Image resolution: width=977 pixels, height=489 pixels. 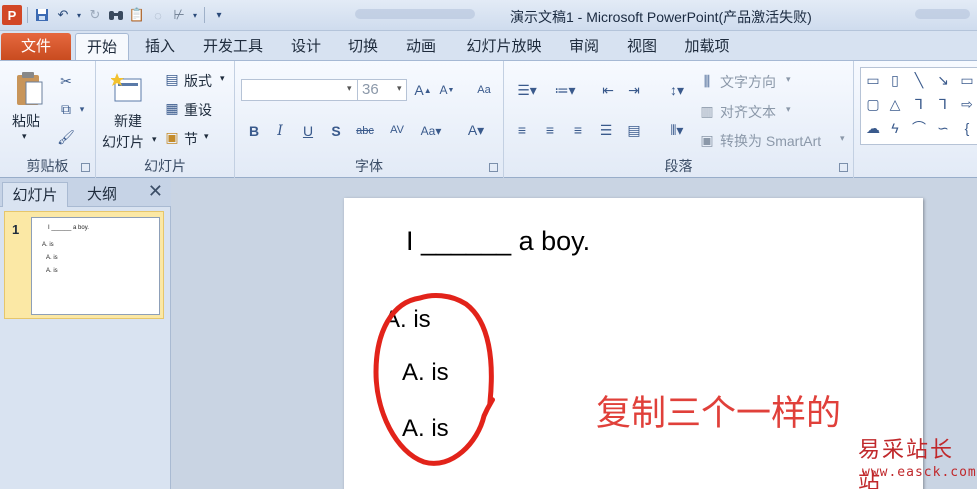 What do you see at coordinates (504, 47) in the screenshot?
I see `tab-slideshow: 幻灯片放映` at bounding box center [504, 47].